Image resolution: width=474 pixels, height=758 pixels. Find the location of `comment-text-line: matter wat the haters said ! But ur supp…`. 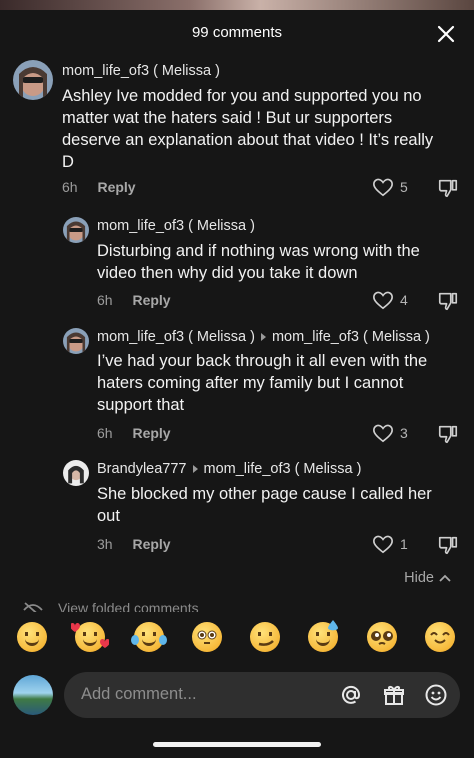

comment-text-line: matter wat the haters said ! But ur supp… is located at coordinates (227, 118).